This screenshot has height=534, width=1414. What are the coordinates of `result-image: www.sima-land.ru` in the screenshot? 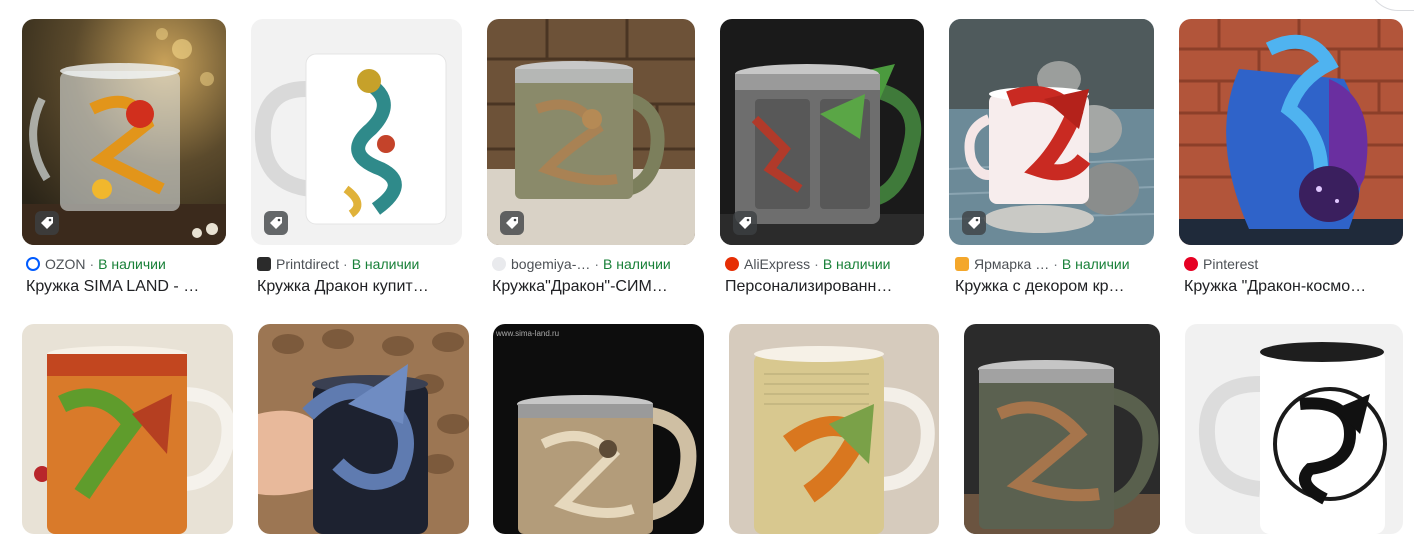 It's located at (598, 429).